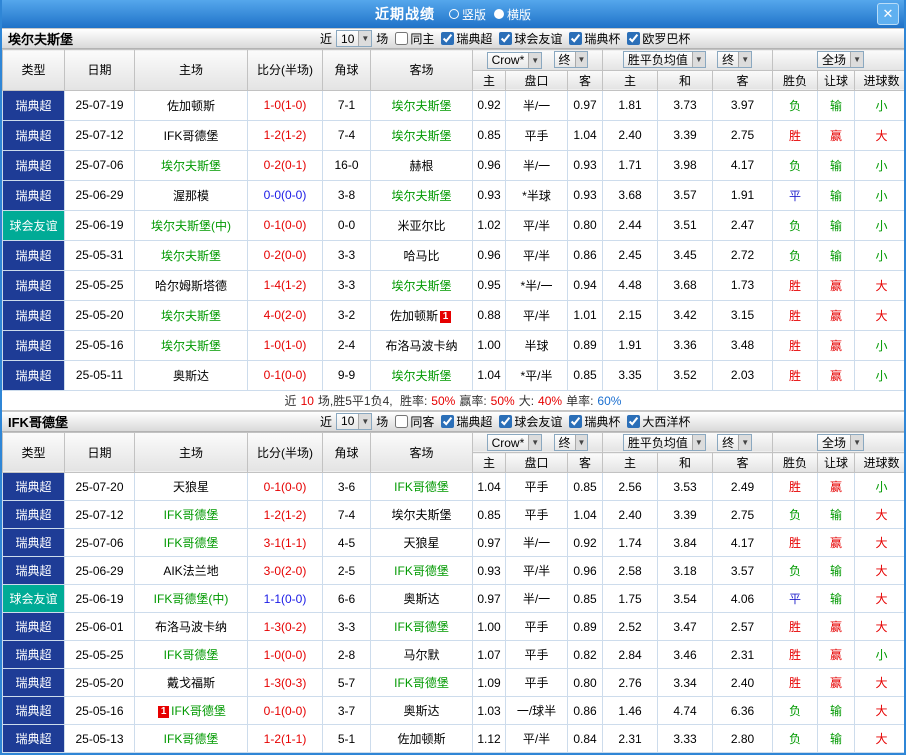 The image size is (906, 755). I want to click on avg-away-odds: 4.17, so click(742, 542).